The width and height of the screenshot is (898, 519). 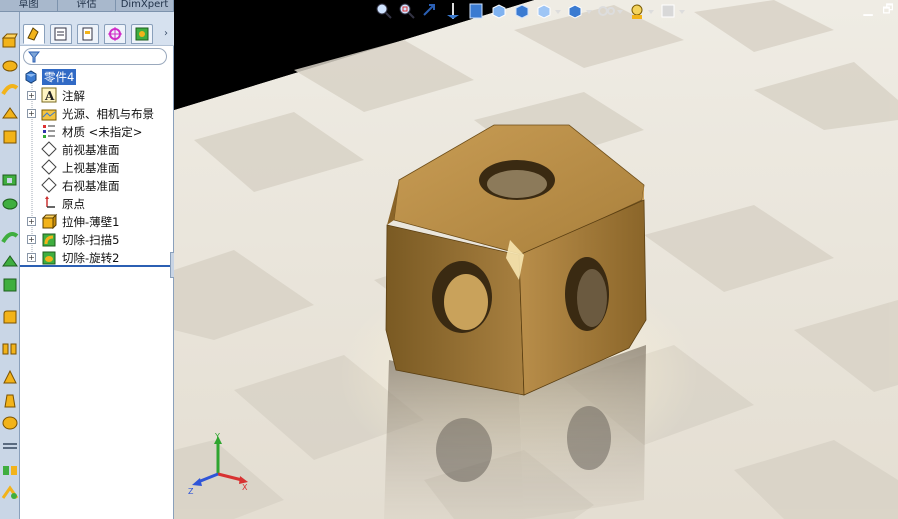 I want to click on reference-geometry-icon, so click(x=10, y=493).